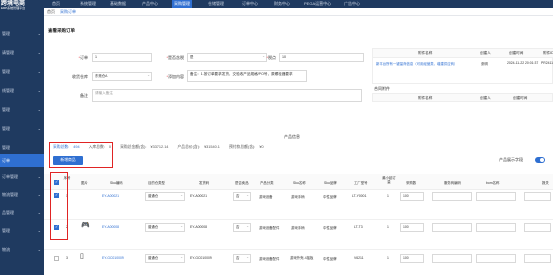 The height and width of the screenshot is (275, 553). Describe the element at coordinates (84, 95) in the screenshot. I see `remark-label: 备注` at that location.